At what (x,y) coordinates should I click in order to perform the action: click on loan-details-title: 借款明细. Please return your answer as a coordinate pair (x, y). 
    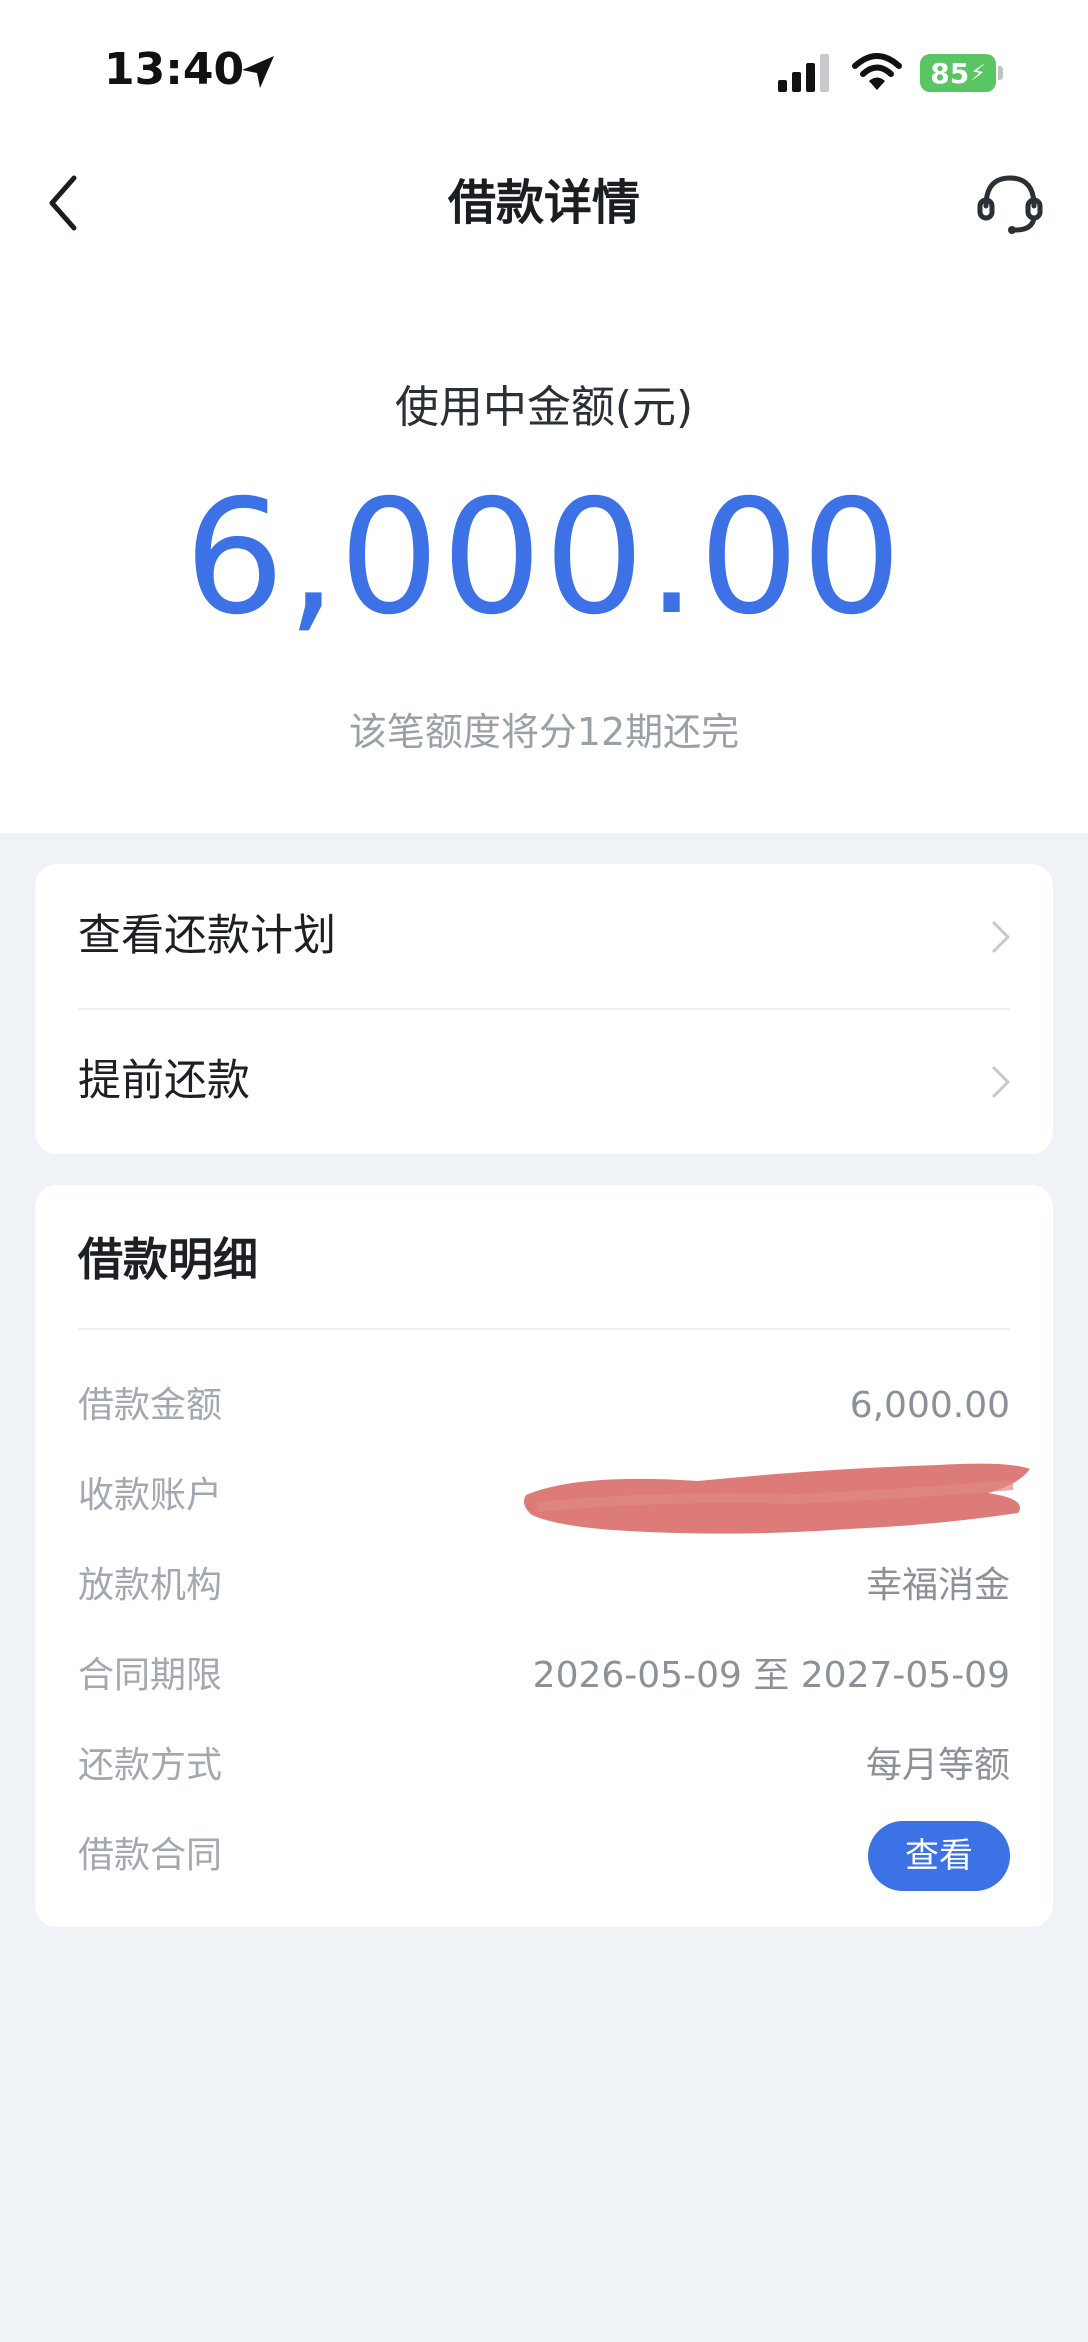
    Looking at the image, I should click on (168, 1259).